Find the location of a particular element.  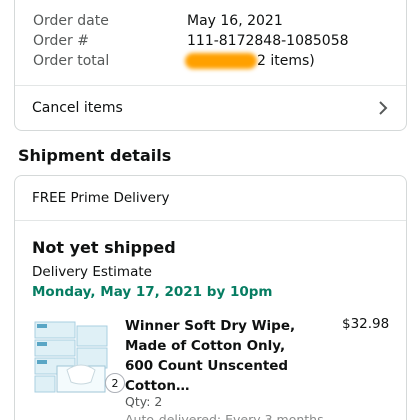

order-date-value: May 16, 2021 is located at coordinates (235, 21).